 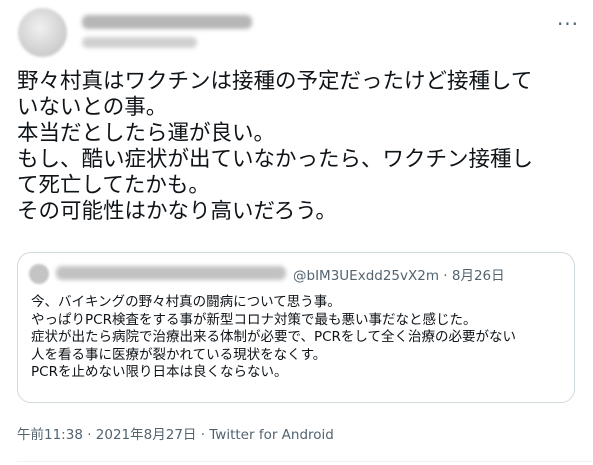 I want to click on tweet-time: 午前11:38, so click(x=50, y=435).